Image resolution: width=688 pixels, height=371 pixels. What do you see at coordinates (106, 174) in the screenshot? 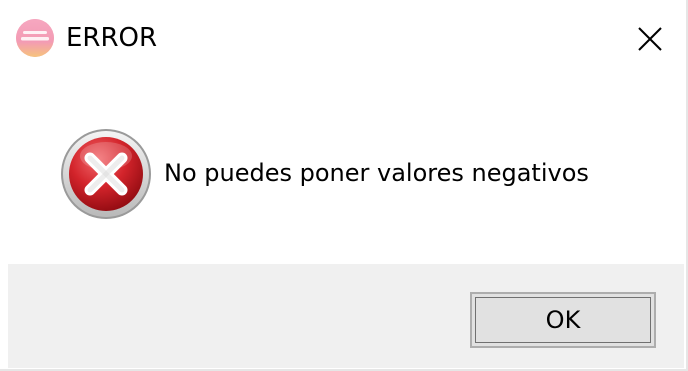
I see `error-icon` at bounding box center [106, 174].